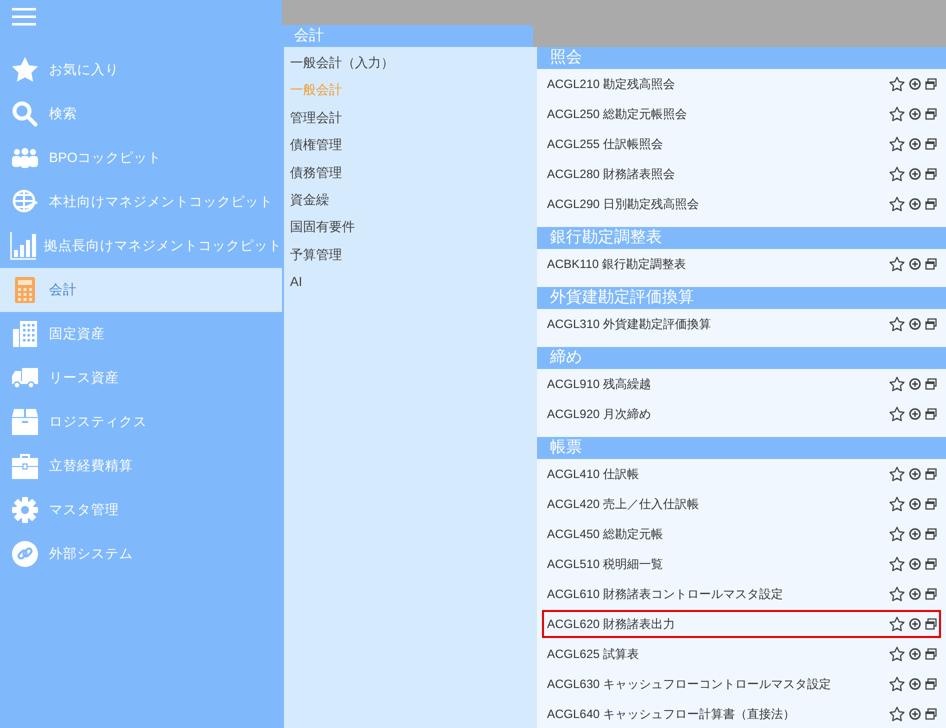 This screenshot has width=946, height=728. I want to click on menu-row: ACGL290 日別勘定残高照会, so click(741, 204).